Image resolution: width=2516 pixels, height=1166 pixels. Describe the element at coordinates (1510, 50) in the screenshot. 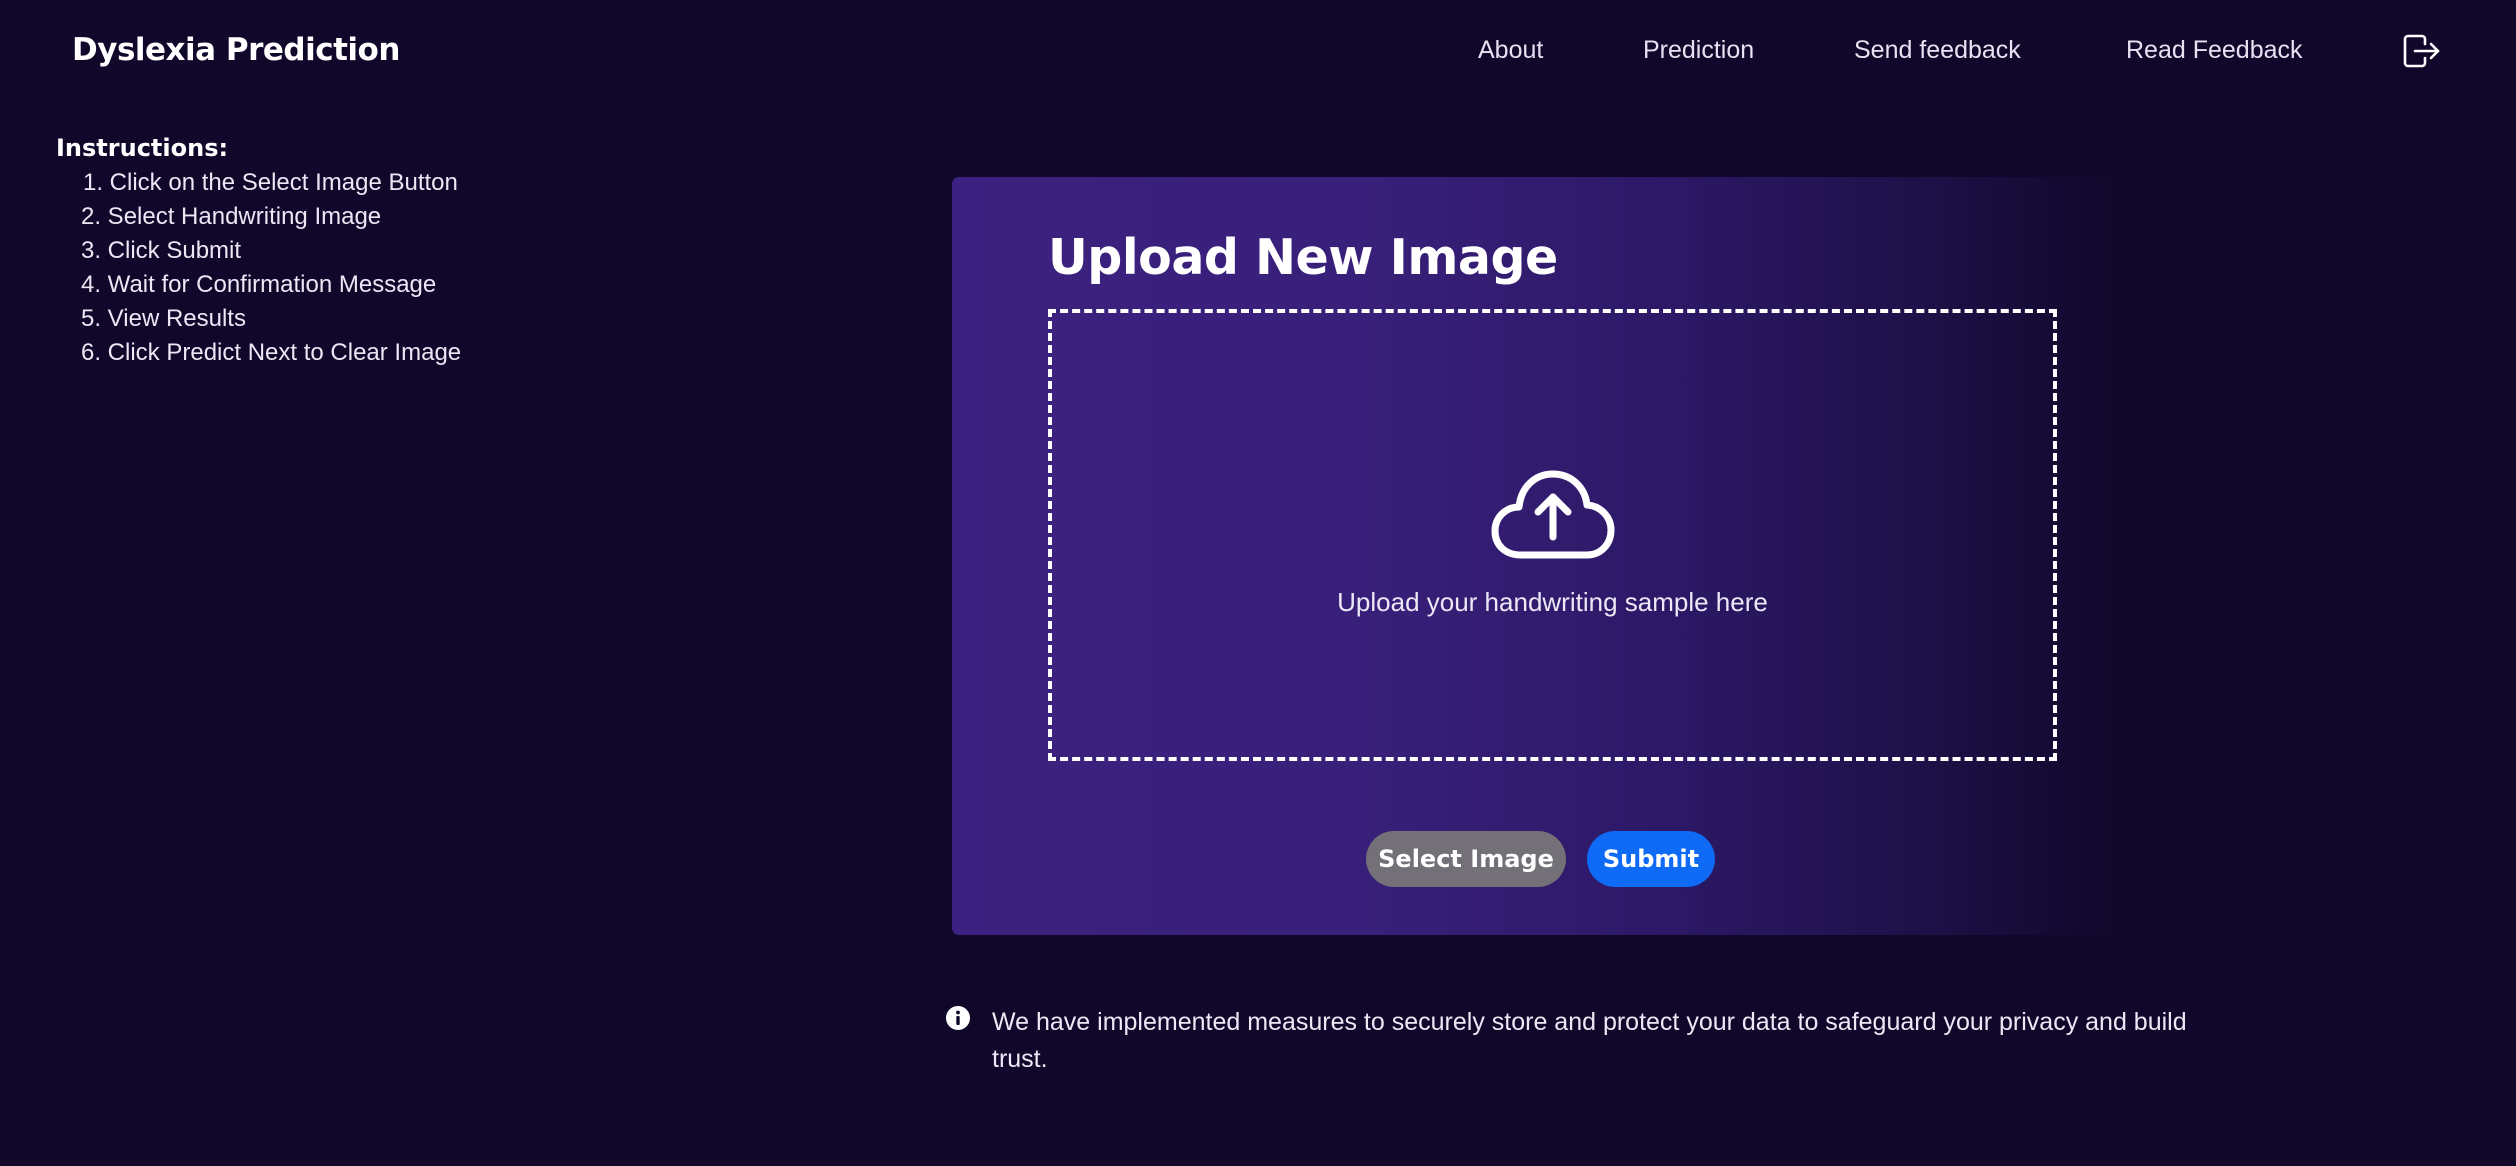

I see `nav-about: About` at that location.